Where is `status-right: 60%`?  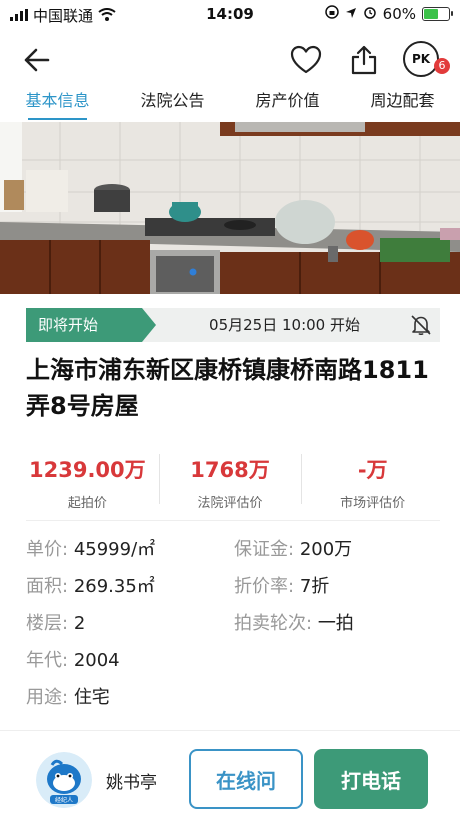 status-right: 60% is located at coordinates (388, 14).